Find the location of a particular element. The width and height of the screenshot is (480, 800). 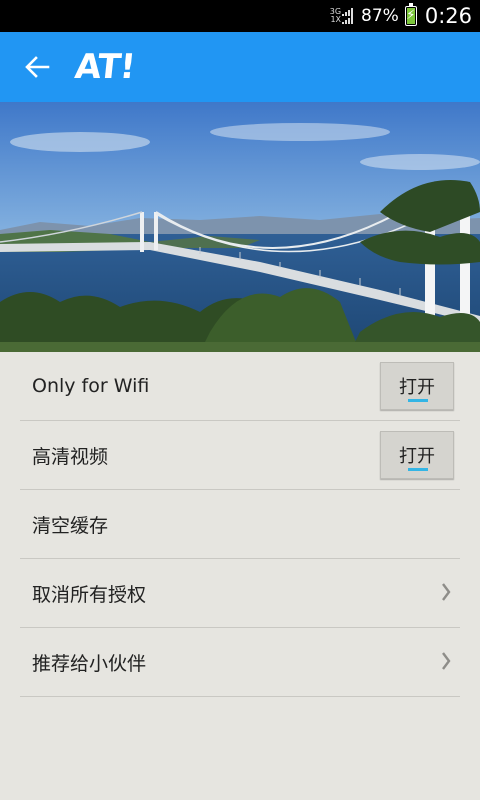

charging-bolt-icon: ⚡ is located at coordinates (411, 15).